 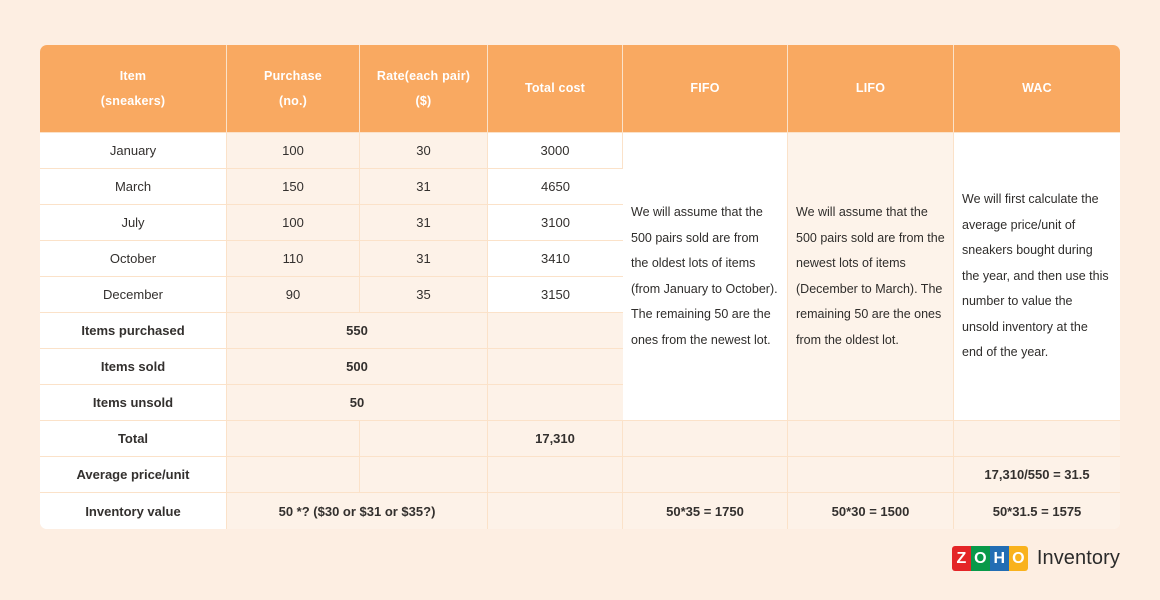 I want to click on cell-rate: 35, so click(x=424, y=295).